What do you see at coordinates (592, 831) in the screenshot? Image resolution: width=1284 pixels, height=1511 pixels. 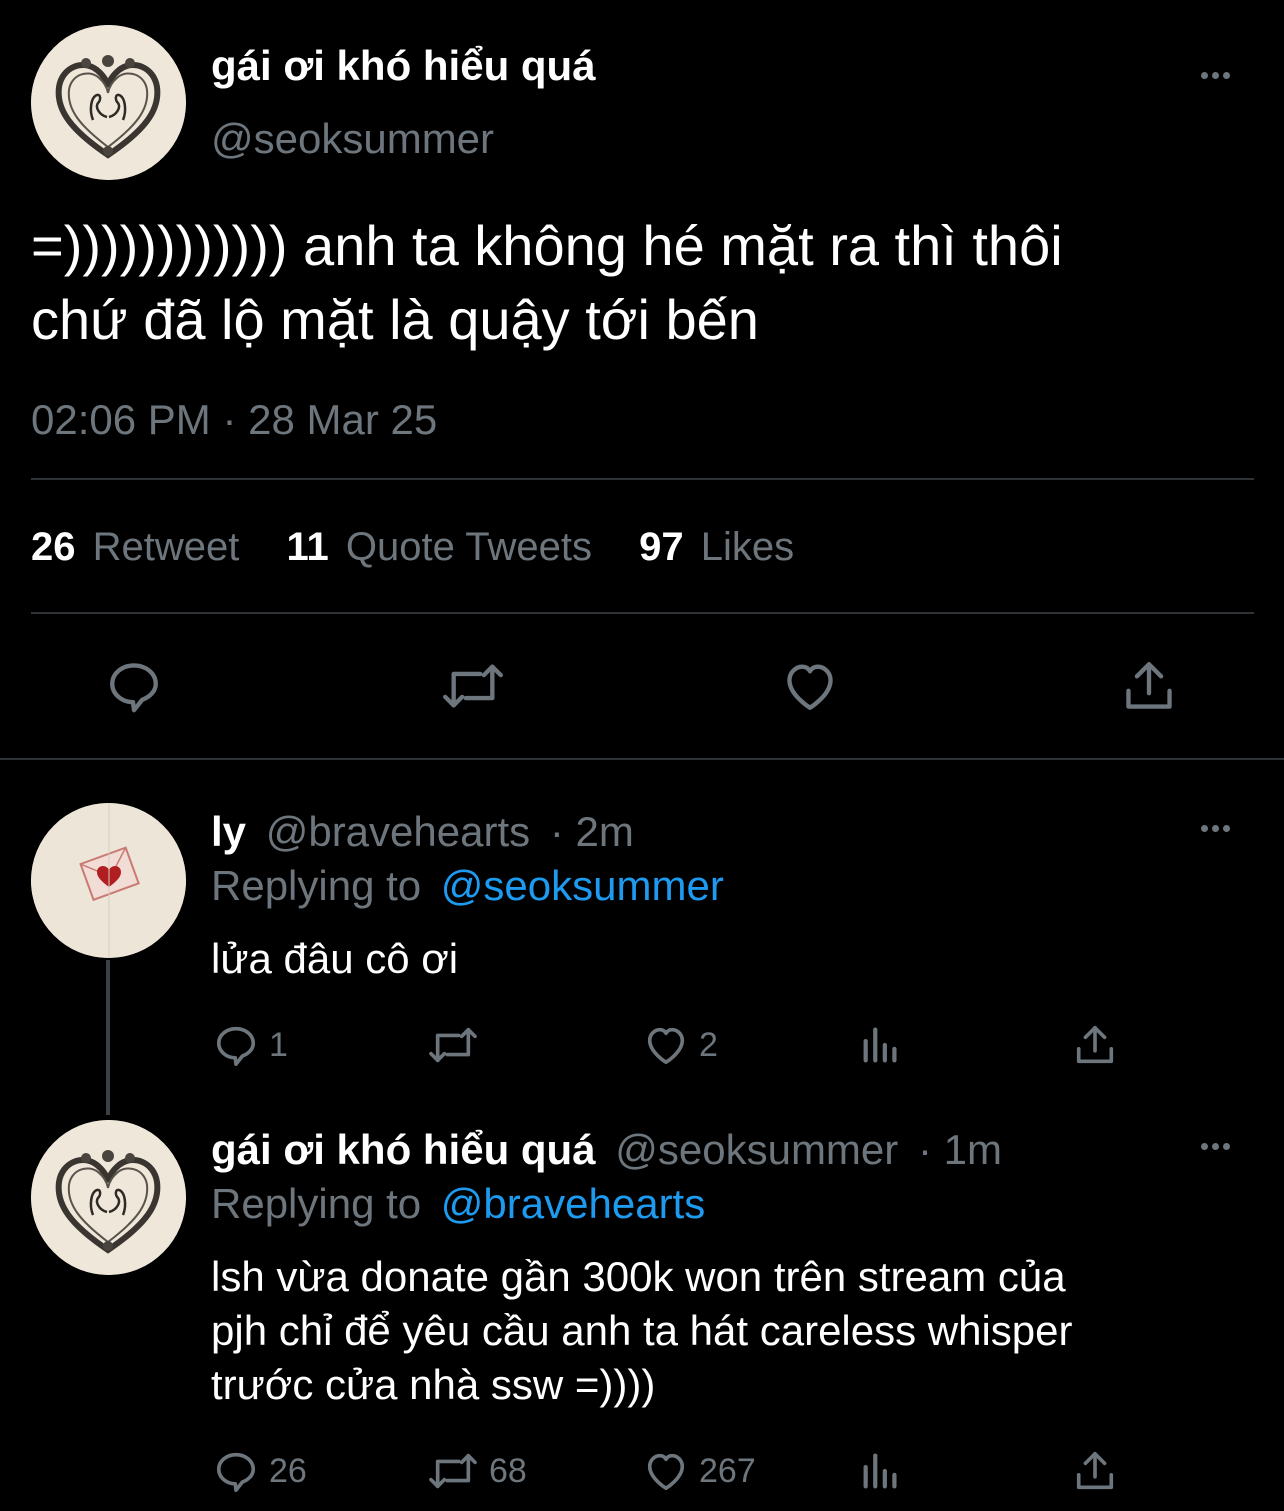 I see `reply-time: · 2m` at bounding box center [592, 831].